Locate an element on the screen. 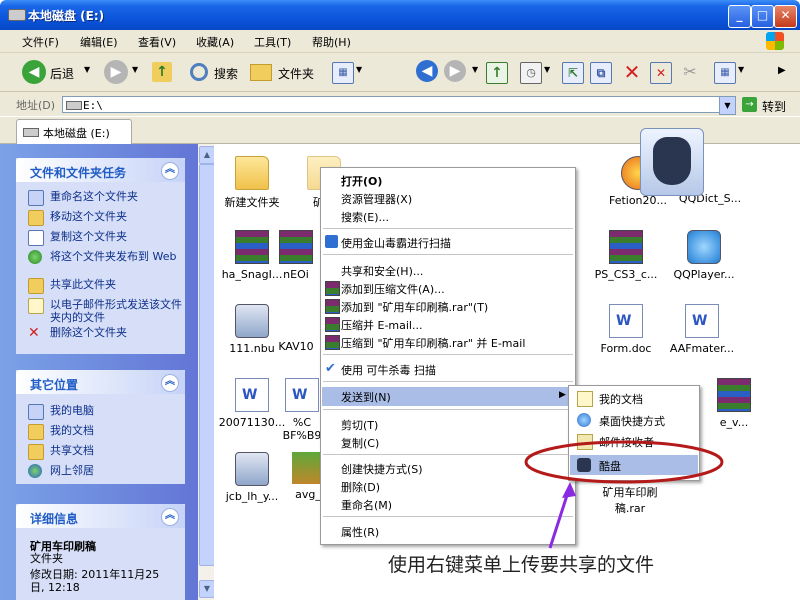  annotation-text: 使用右键菜单上传要共享的文件 is located at coordinates (521, 565).